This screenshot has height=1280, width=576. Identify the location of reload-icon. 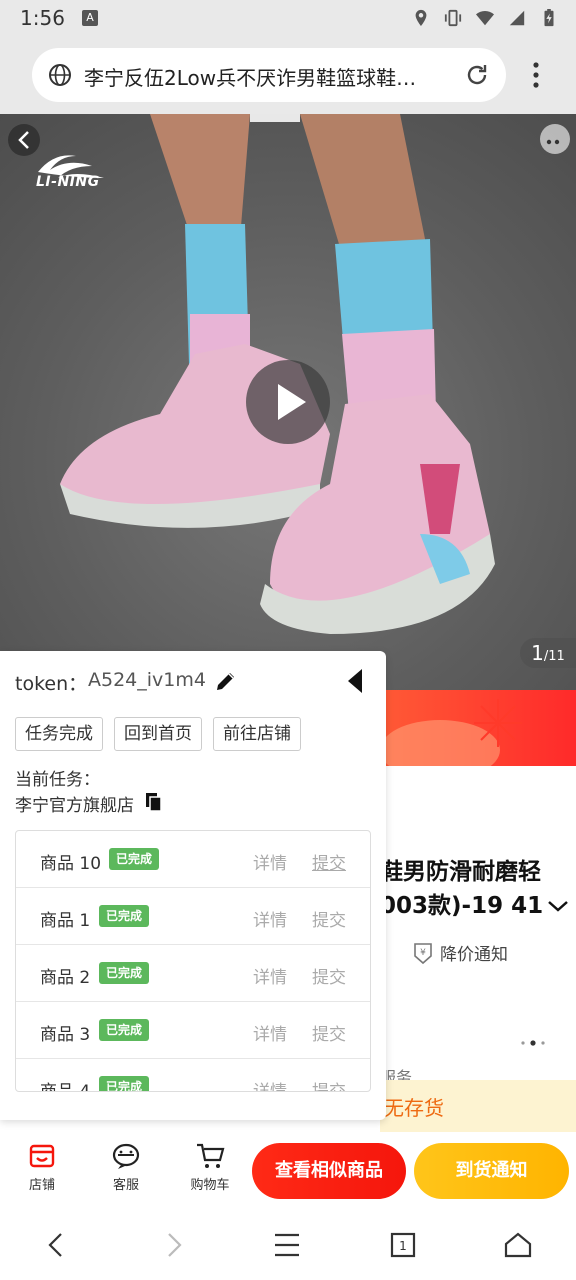
(477, 75).